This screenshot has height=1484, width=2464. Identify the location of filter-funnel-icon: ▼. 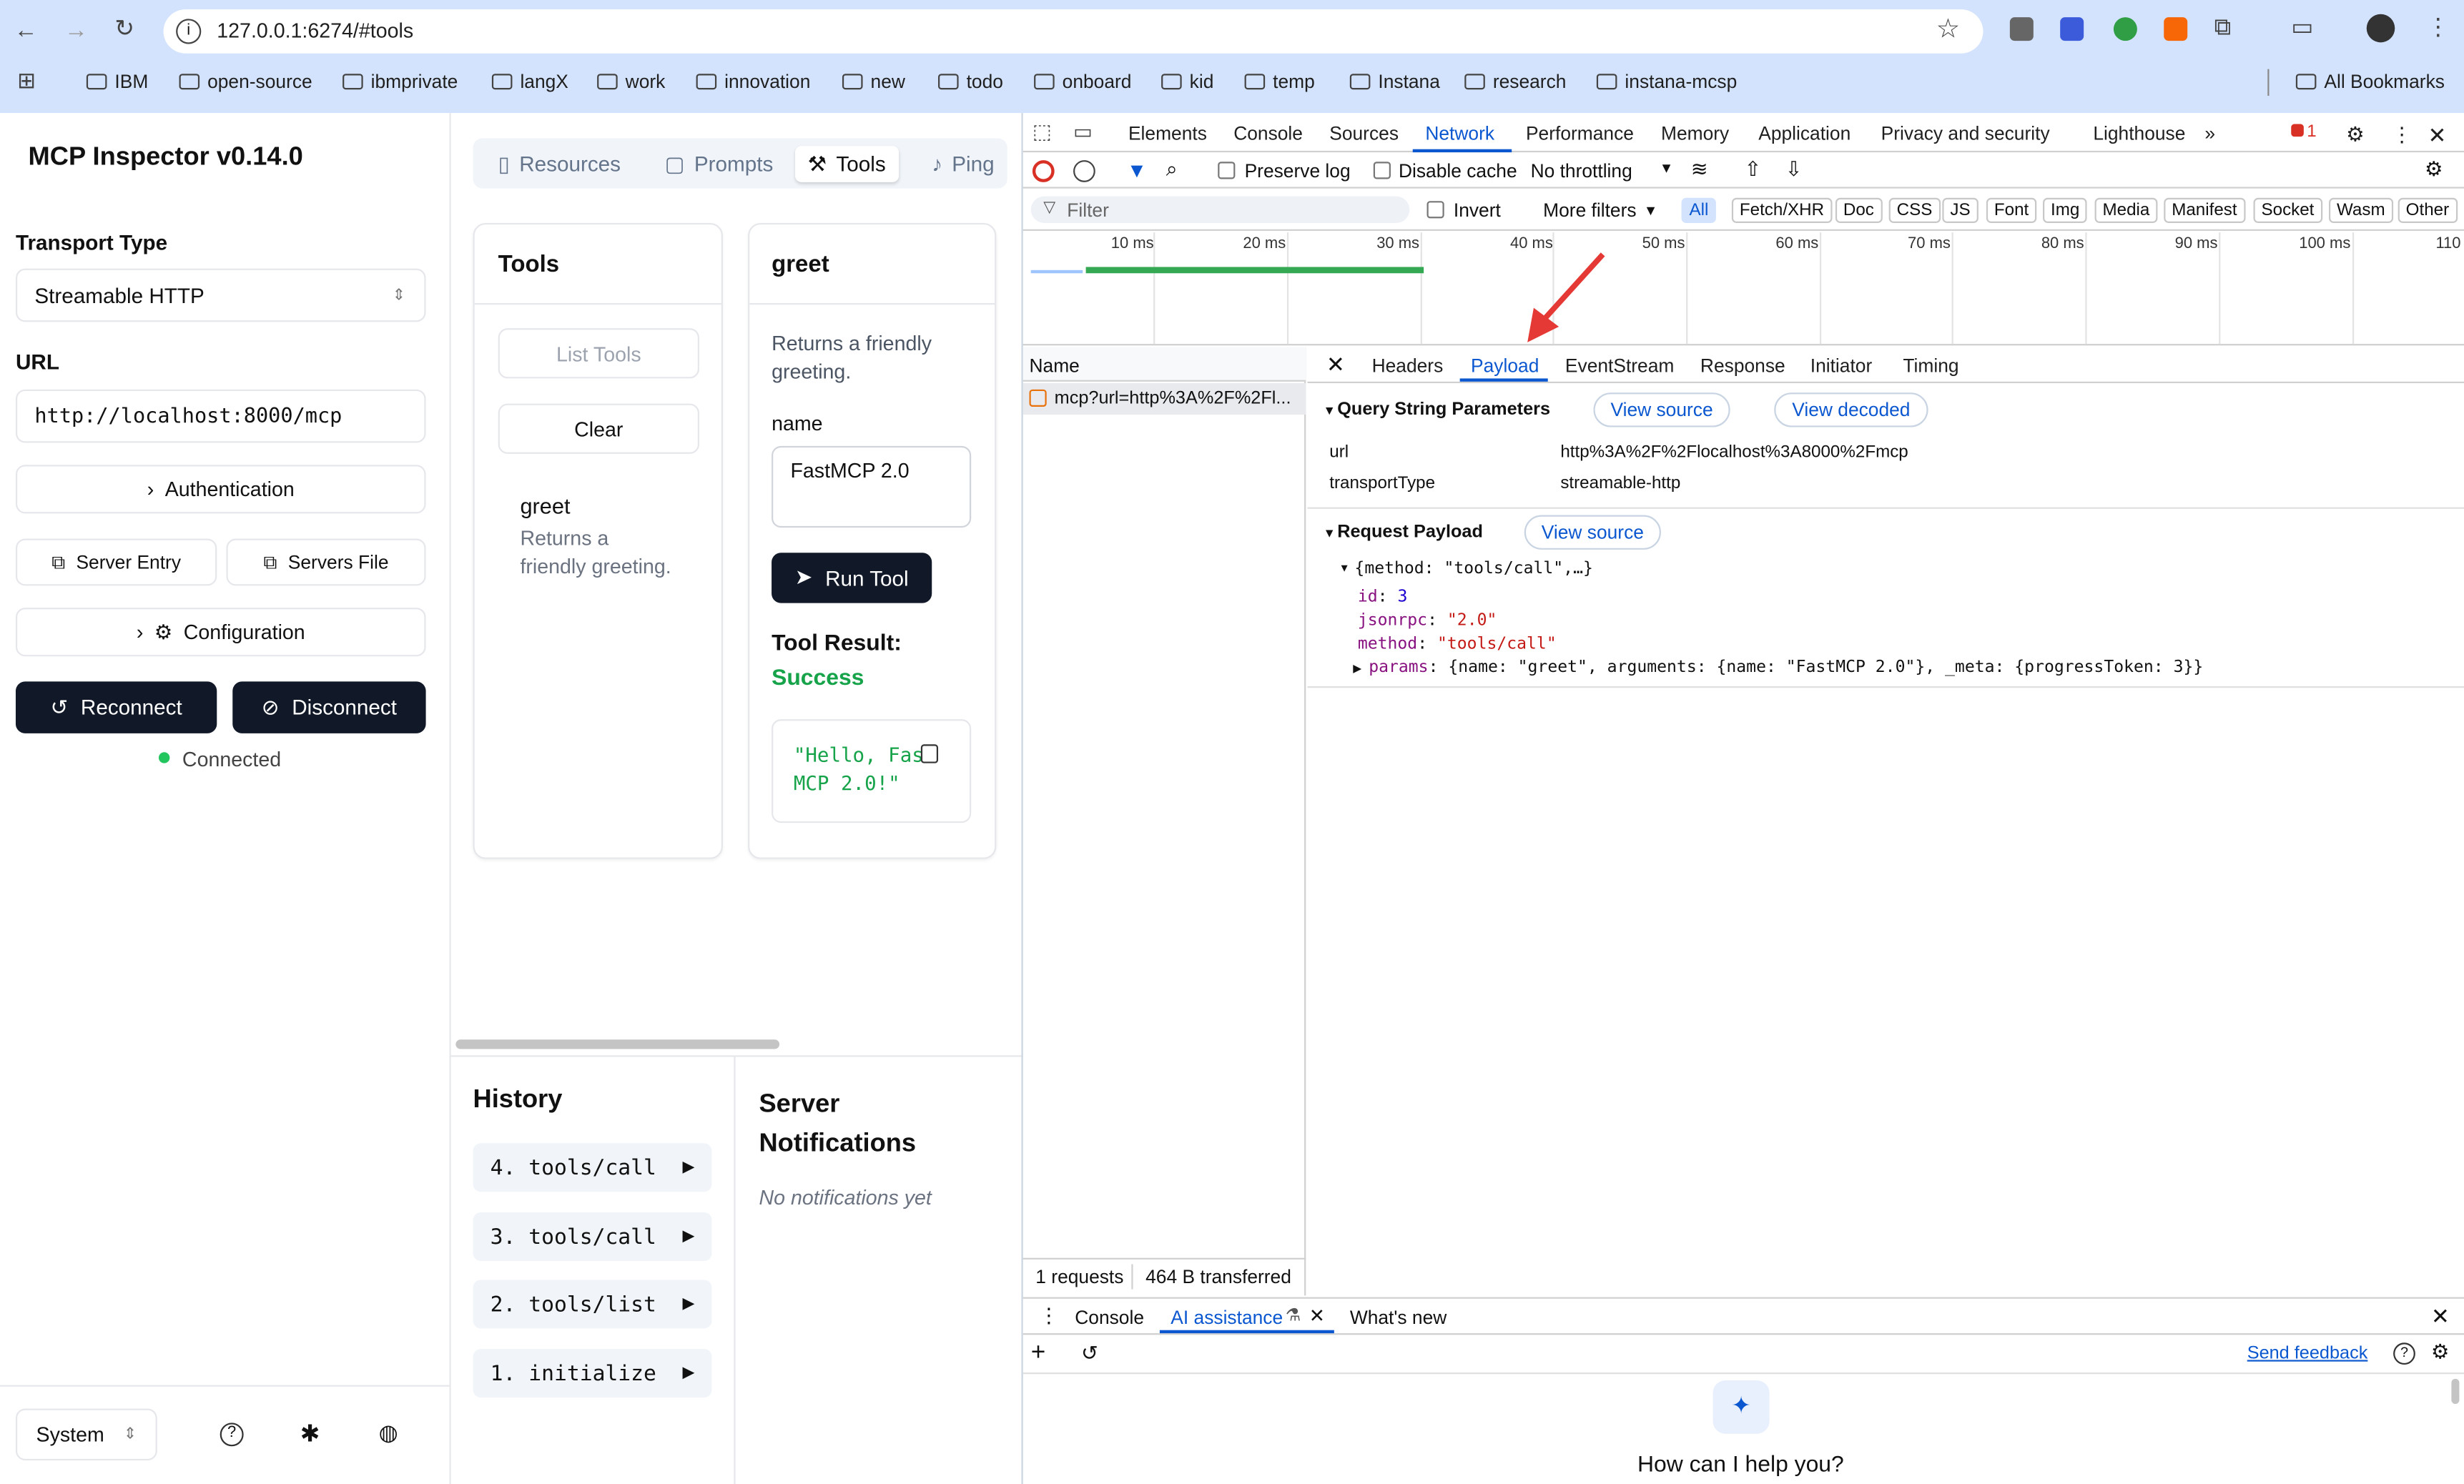
(1137, 170).